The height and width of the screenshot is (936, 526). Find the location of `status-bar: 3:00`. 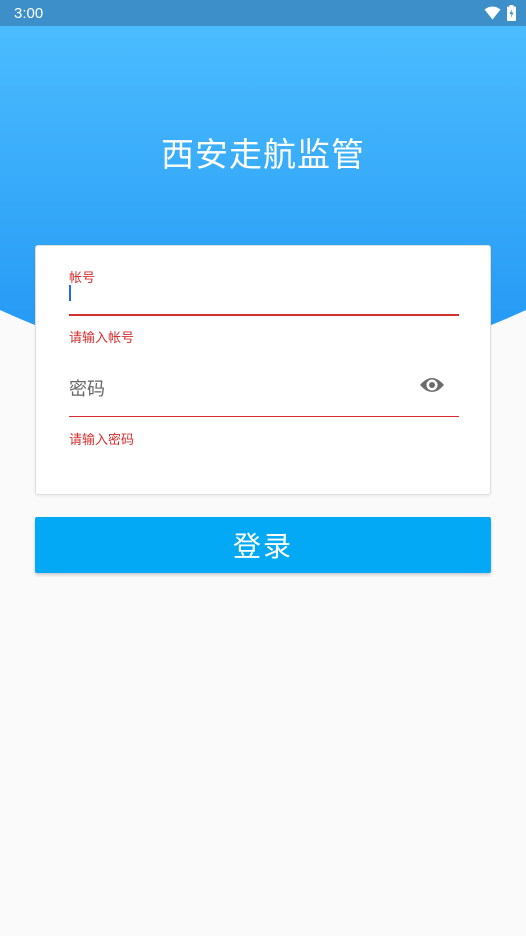

status-bar: 3:00 is located at coordinates (263, 13).